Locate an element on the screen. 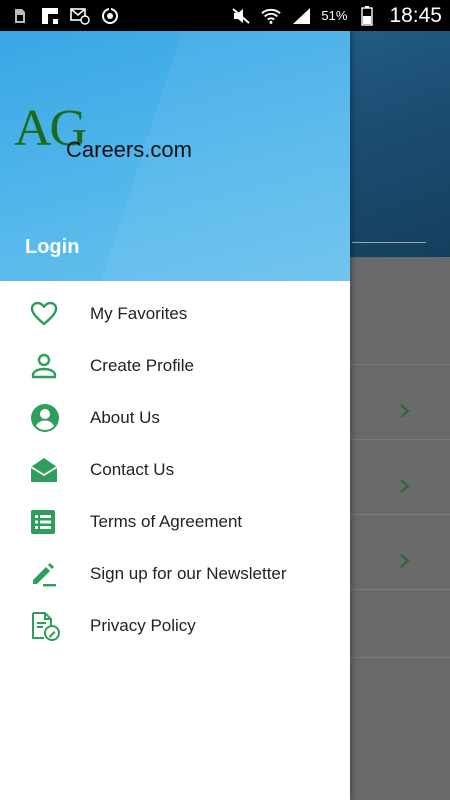 This screenshot has width=450, height=800. open-envelope-icon is located at coordinates (45, 470).